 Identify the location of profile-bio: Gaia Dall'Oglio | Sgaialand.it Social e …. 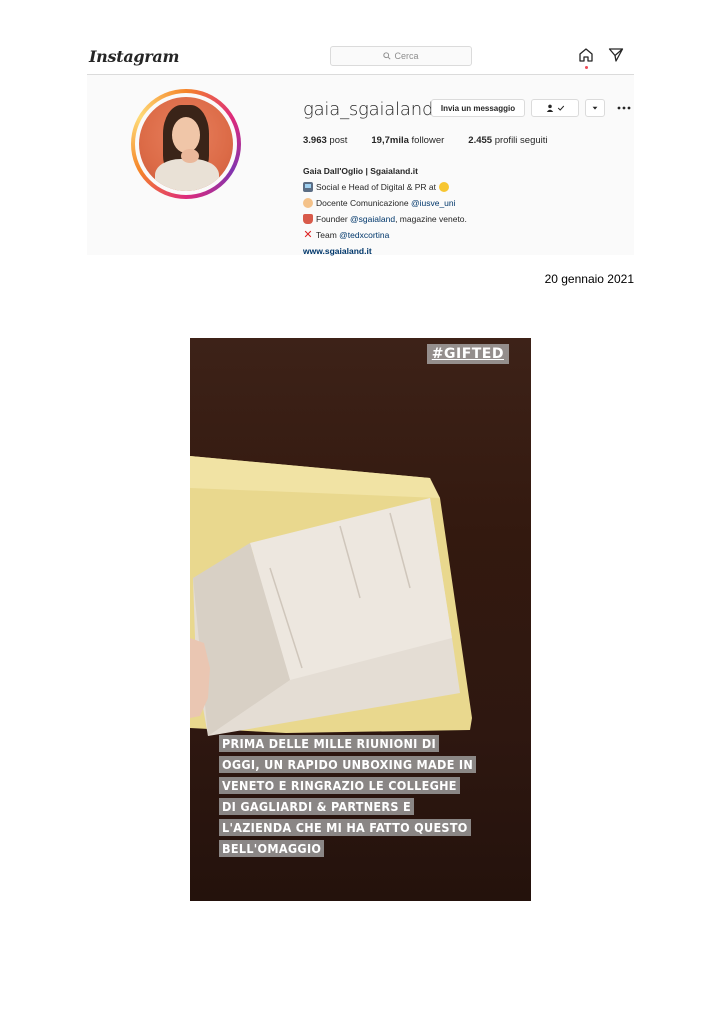
(385, 211).